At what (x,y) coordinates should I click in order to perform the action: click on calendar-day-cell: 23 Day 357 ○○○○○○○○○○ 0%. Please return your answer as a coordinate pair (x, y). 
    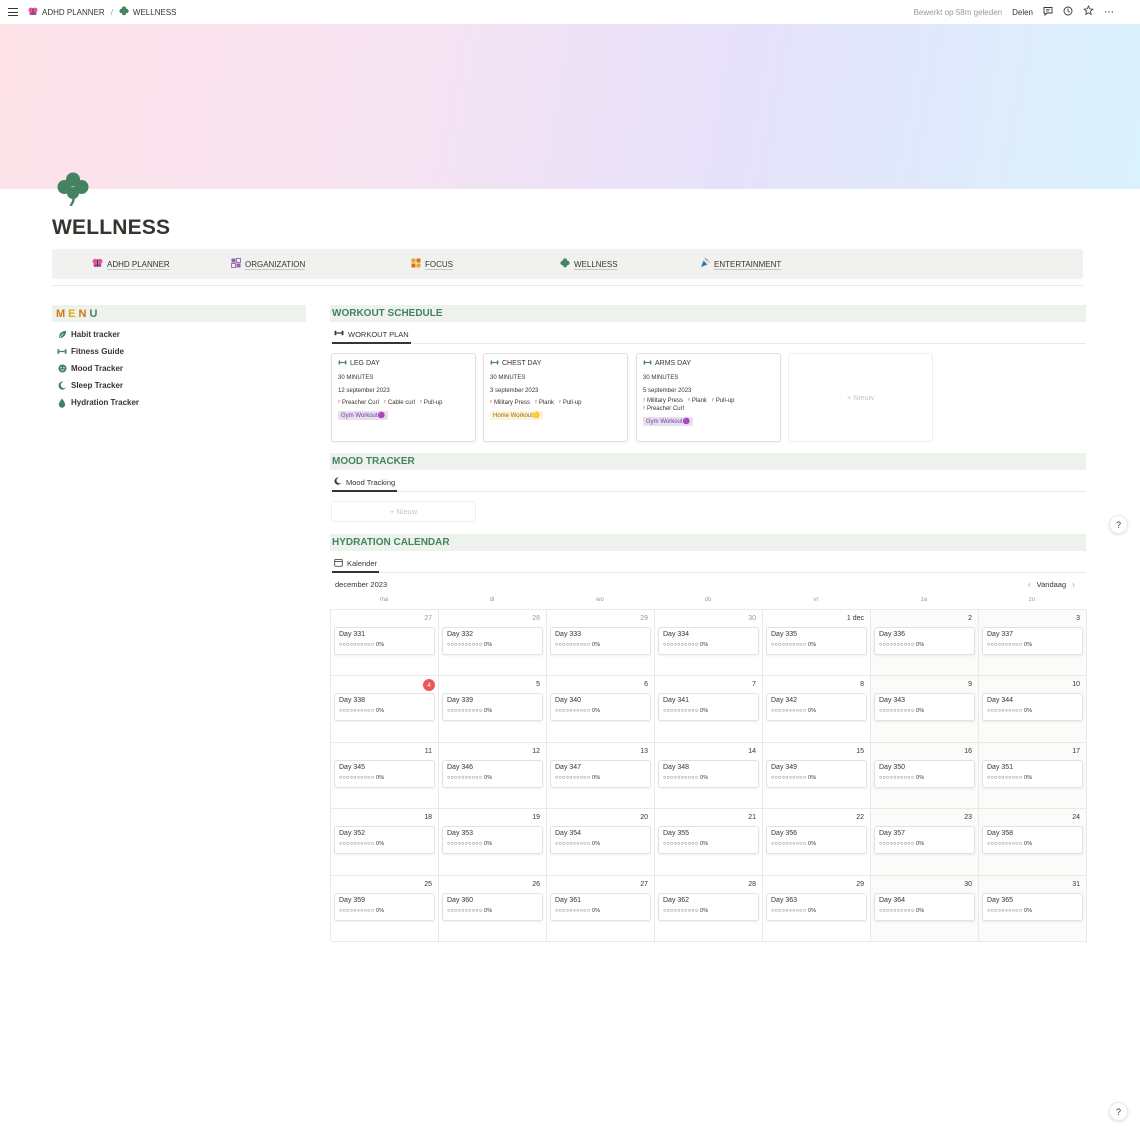
    Looking at the image, I should click on (925, 842).